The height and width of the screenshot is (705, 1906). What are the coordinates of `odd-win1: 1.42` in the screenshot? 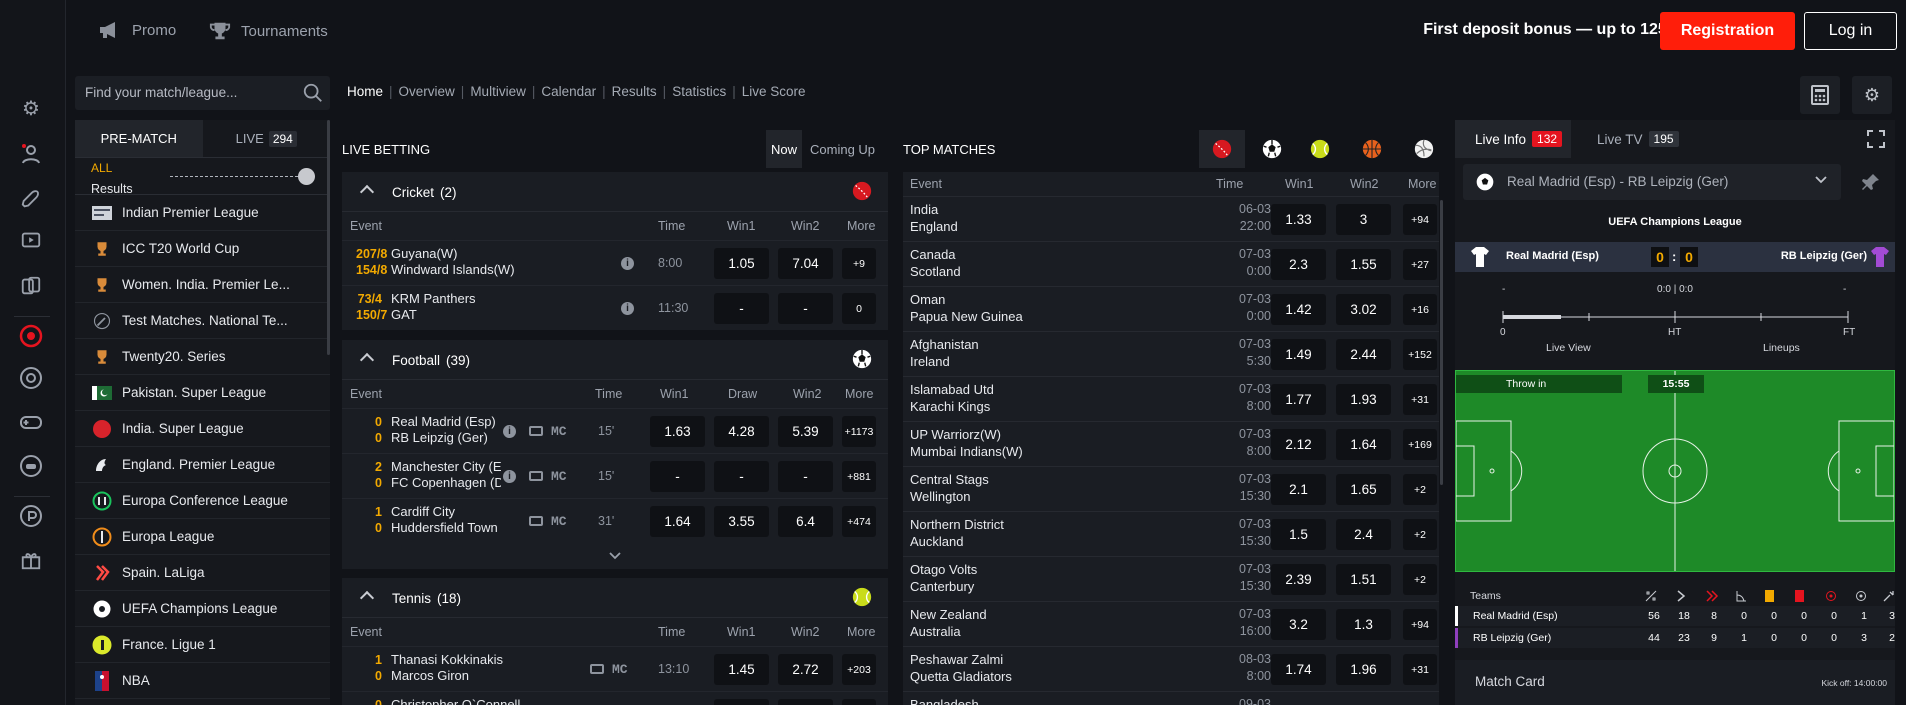 It's located at (1298, 309).